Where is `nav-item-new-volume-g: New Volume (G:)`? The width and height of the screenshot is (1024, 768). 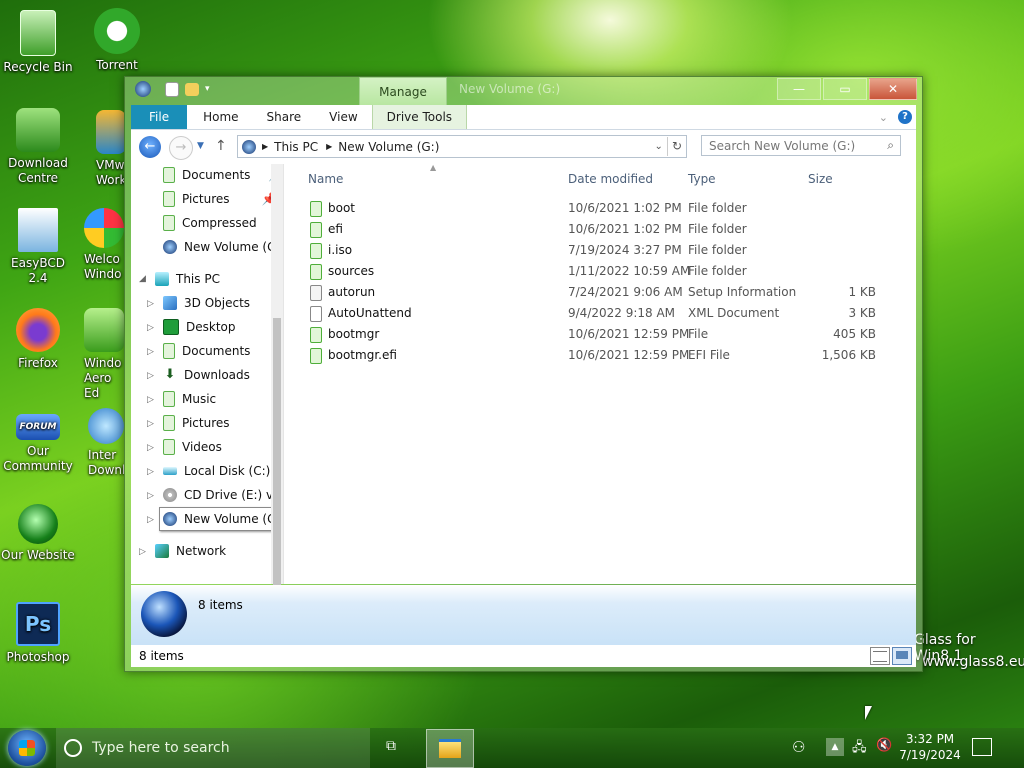
nav-item-new-volume-g: New Volume (G:) is located at coordinates (223, 519).